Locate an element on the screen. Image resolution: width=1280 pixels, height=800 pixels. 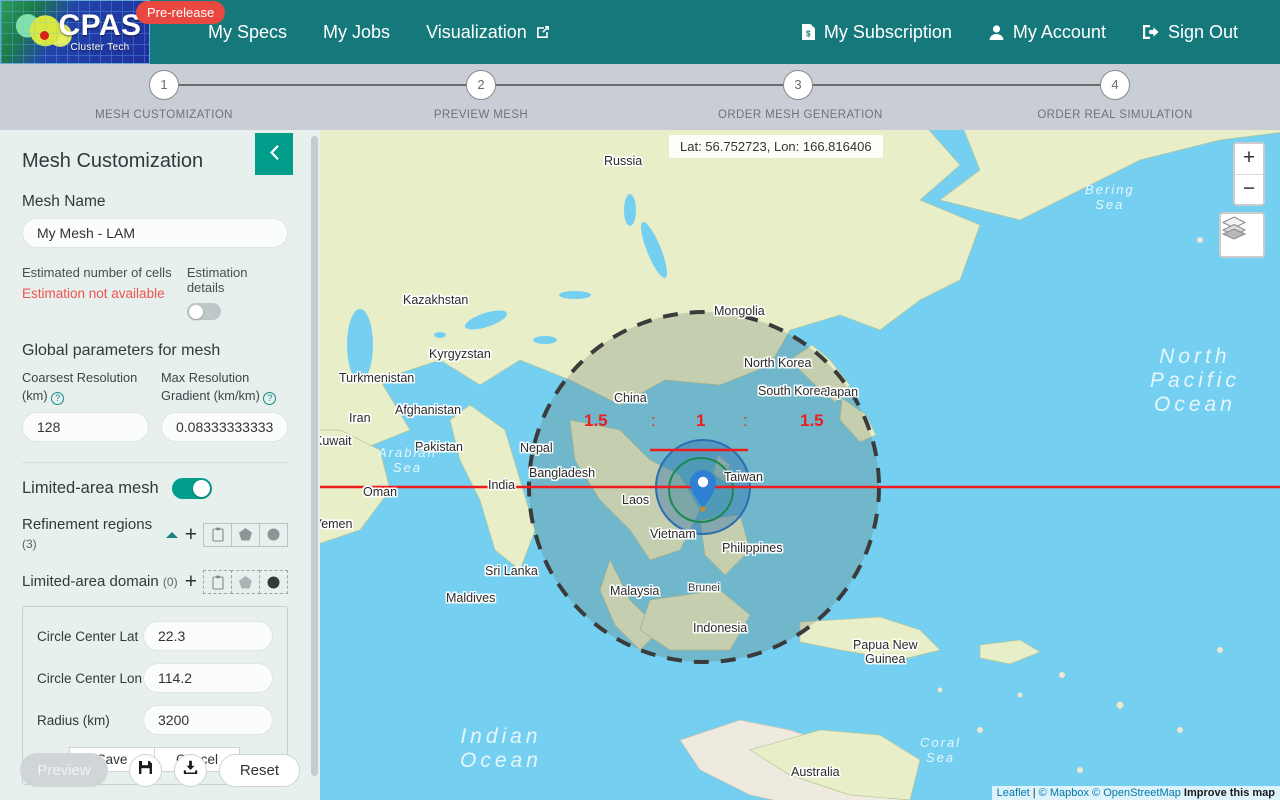
user-icon is located at coordinates (996, 32).